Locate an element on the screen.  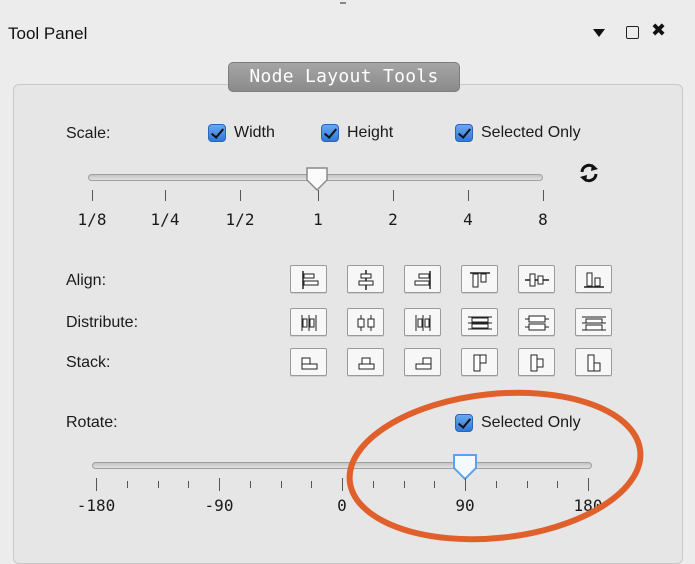
distribute-middle-icon is located at coordinates (537, 323).